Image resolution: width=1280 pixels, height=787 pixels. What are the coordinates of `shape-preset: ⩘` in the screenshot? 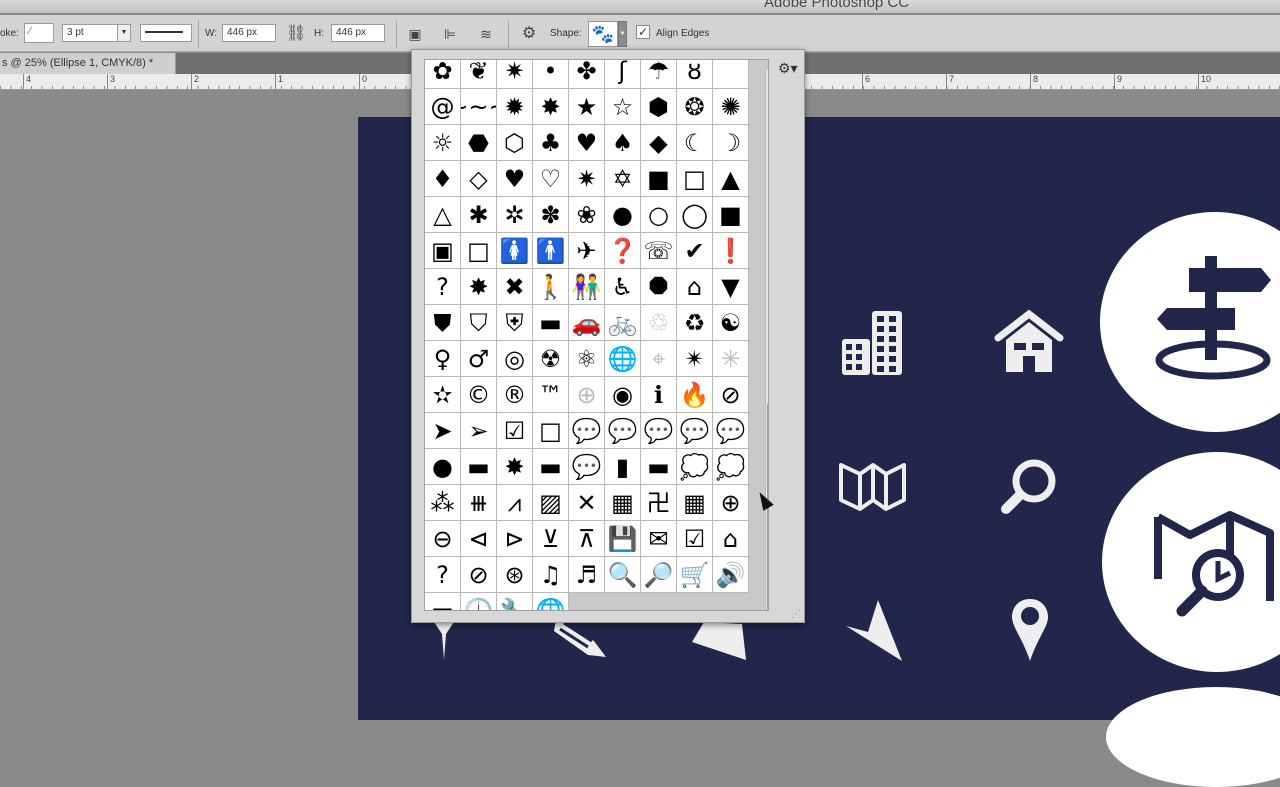 It's located at (515, 503).